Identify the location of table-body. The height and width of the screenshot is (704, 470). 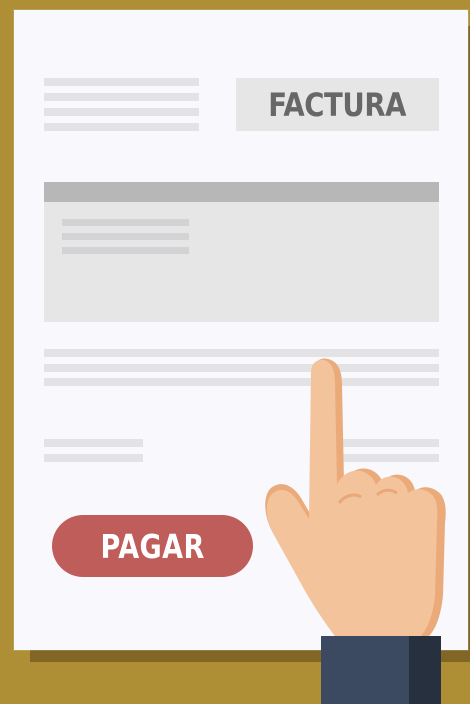
(241, 262).